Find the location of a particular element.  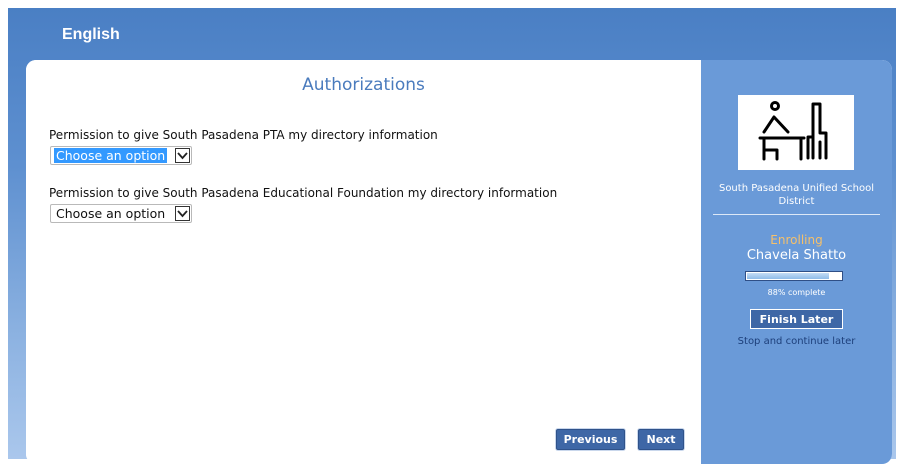

progress-text: 88% complete is located at coordinates (796, 292).